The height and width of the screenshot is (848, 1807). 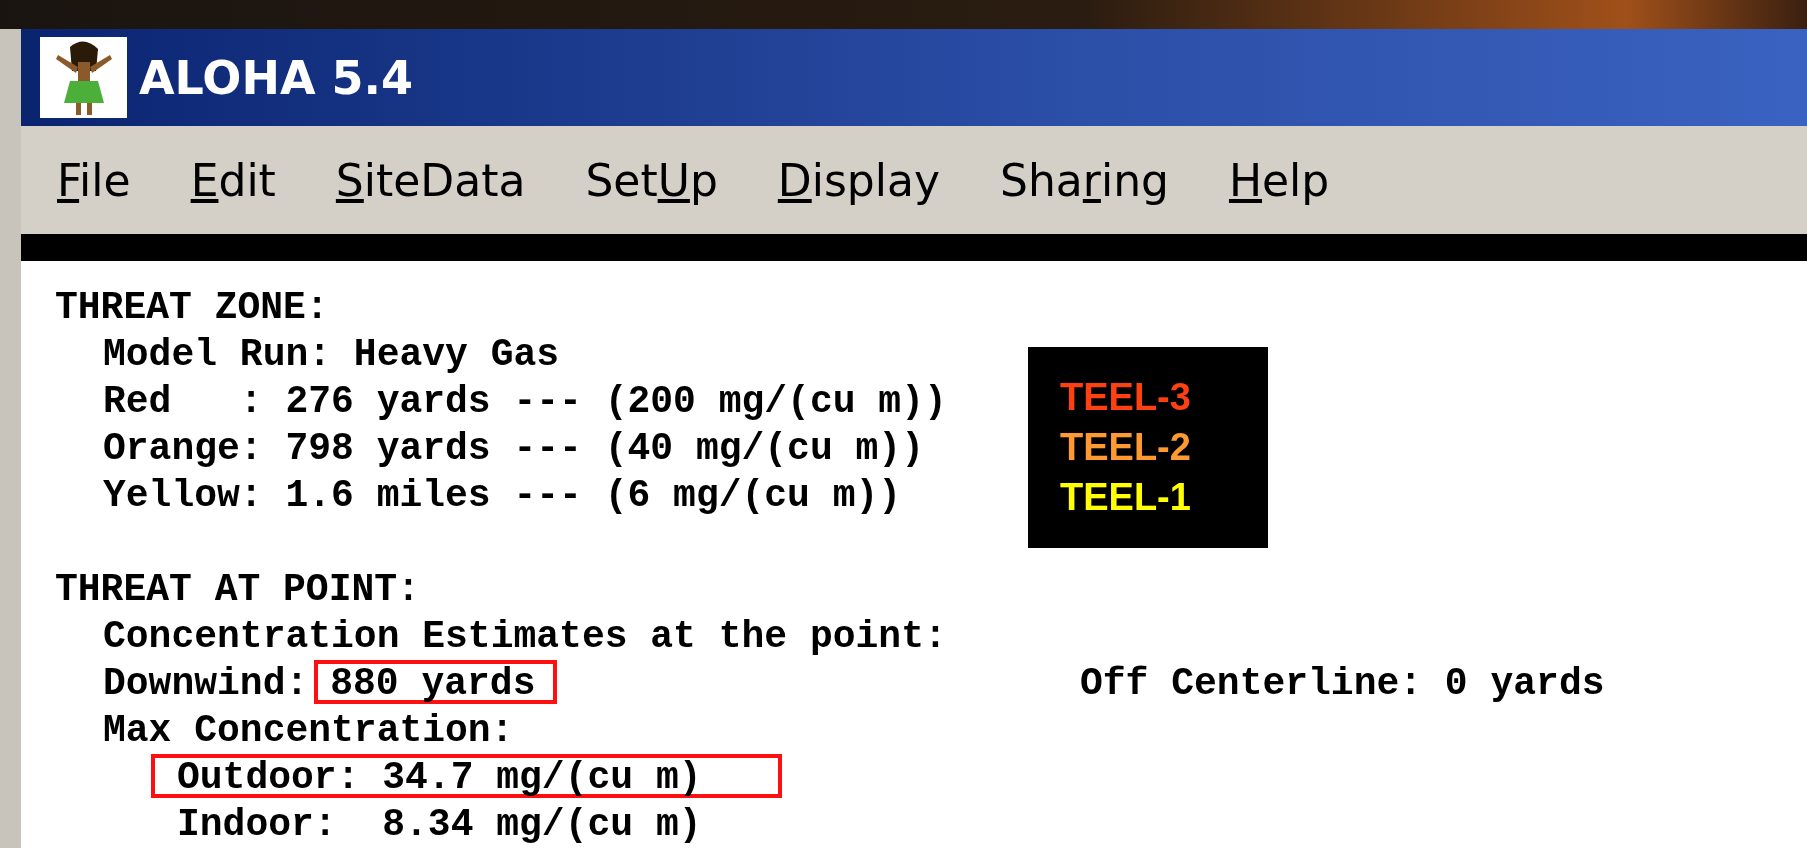 I want to click on menu-item: SiteData, so click(x=430, y=180).